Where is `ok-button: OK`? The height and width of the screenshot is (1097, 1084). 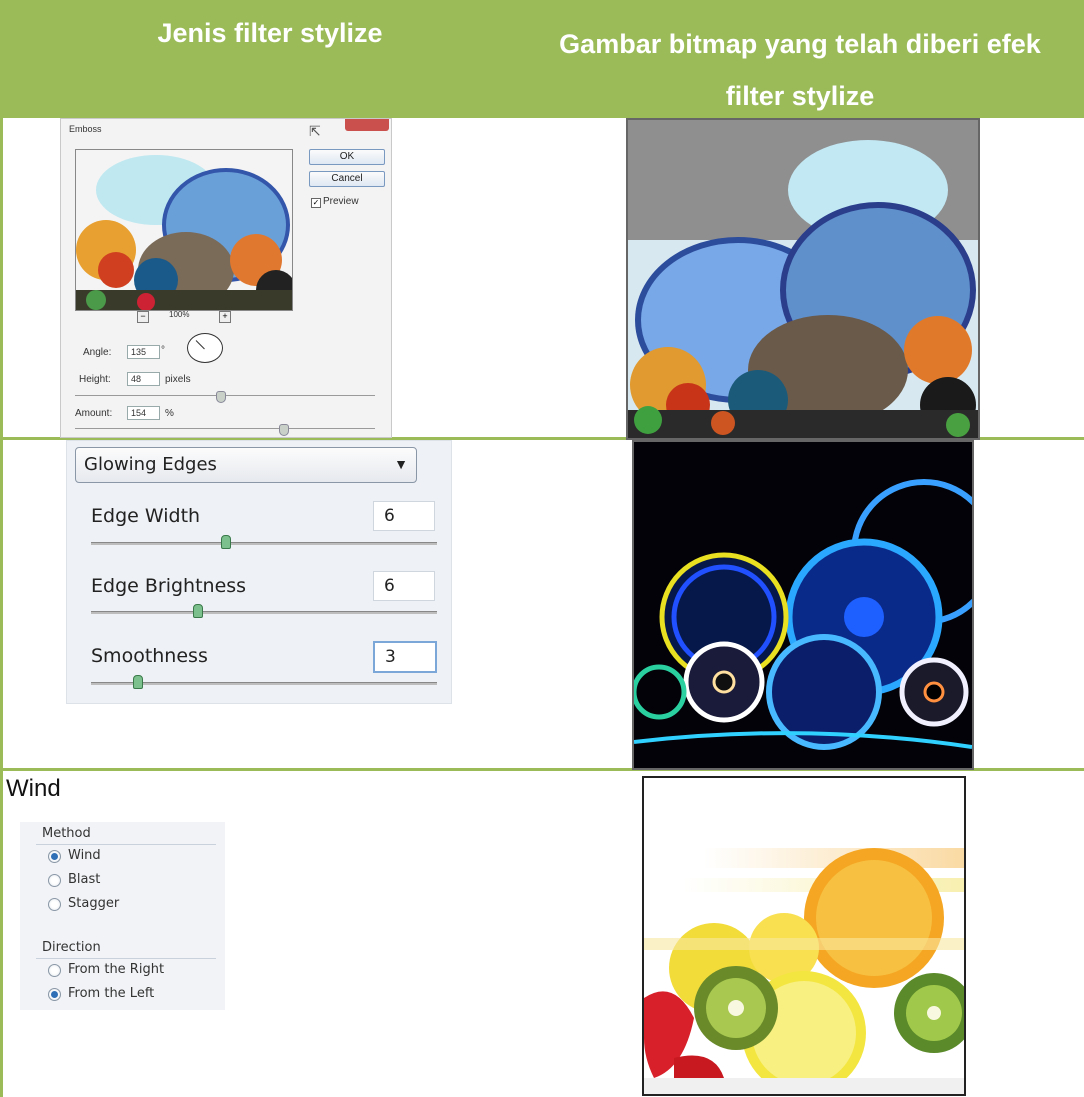 ok-button: OK is located at coordinates (347, 157).